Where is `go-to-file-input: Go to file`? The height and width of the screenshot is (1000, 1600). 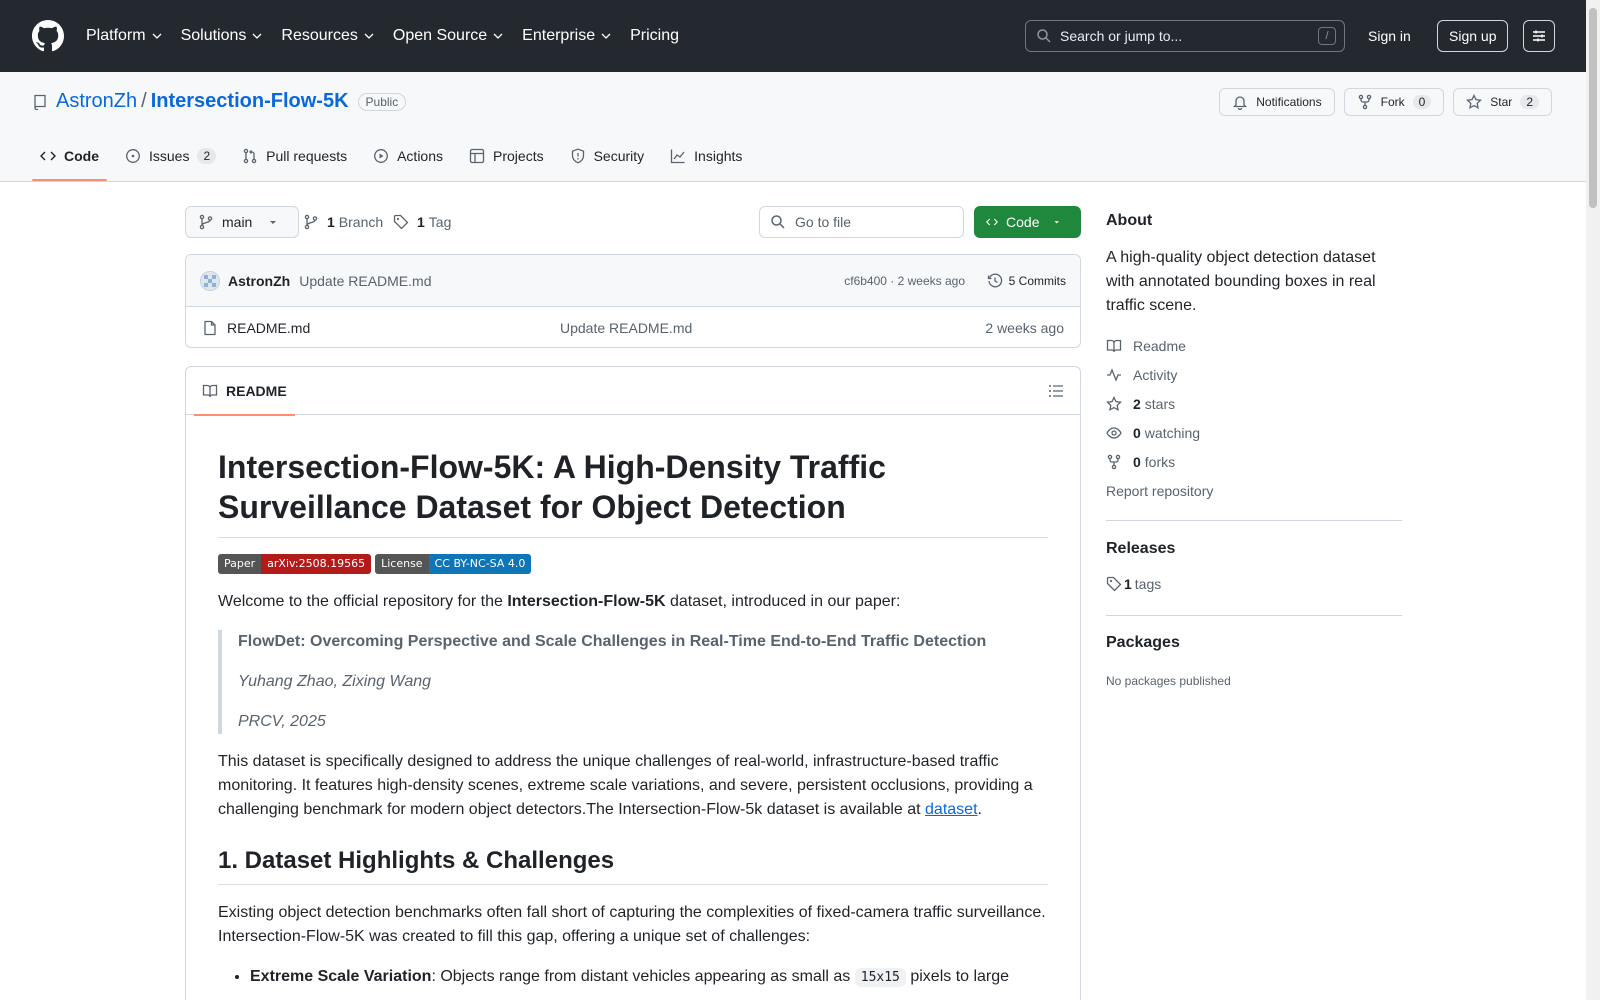 go-to-file-input: Go to file is located at coordinates (861, 222).